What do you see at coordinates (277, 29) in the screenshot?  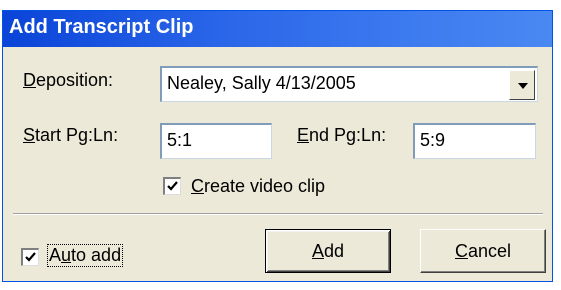 I see `title-bar: Add Transcript Clip` at bounding box center [277, 29].